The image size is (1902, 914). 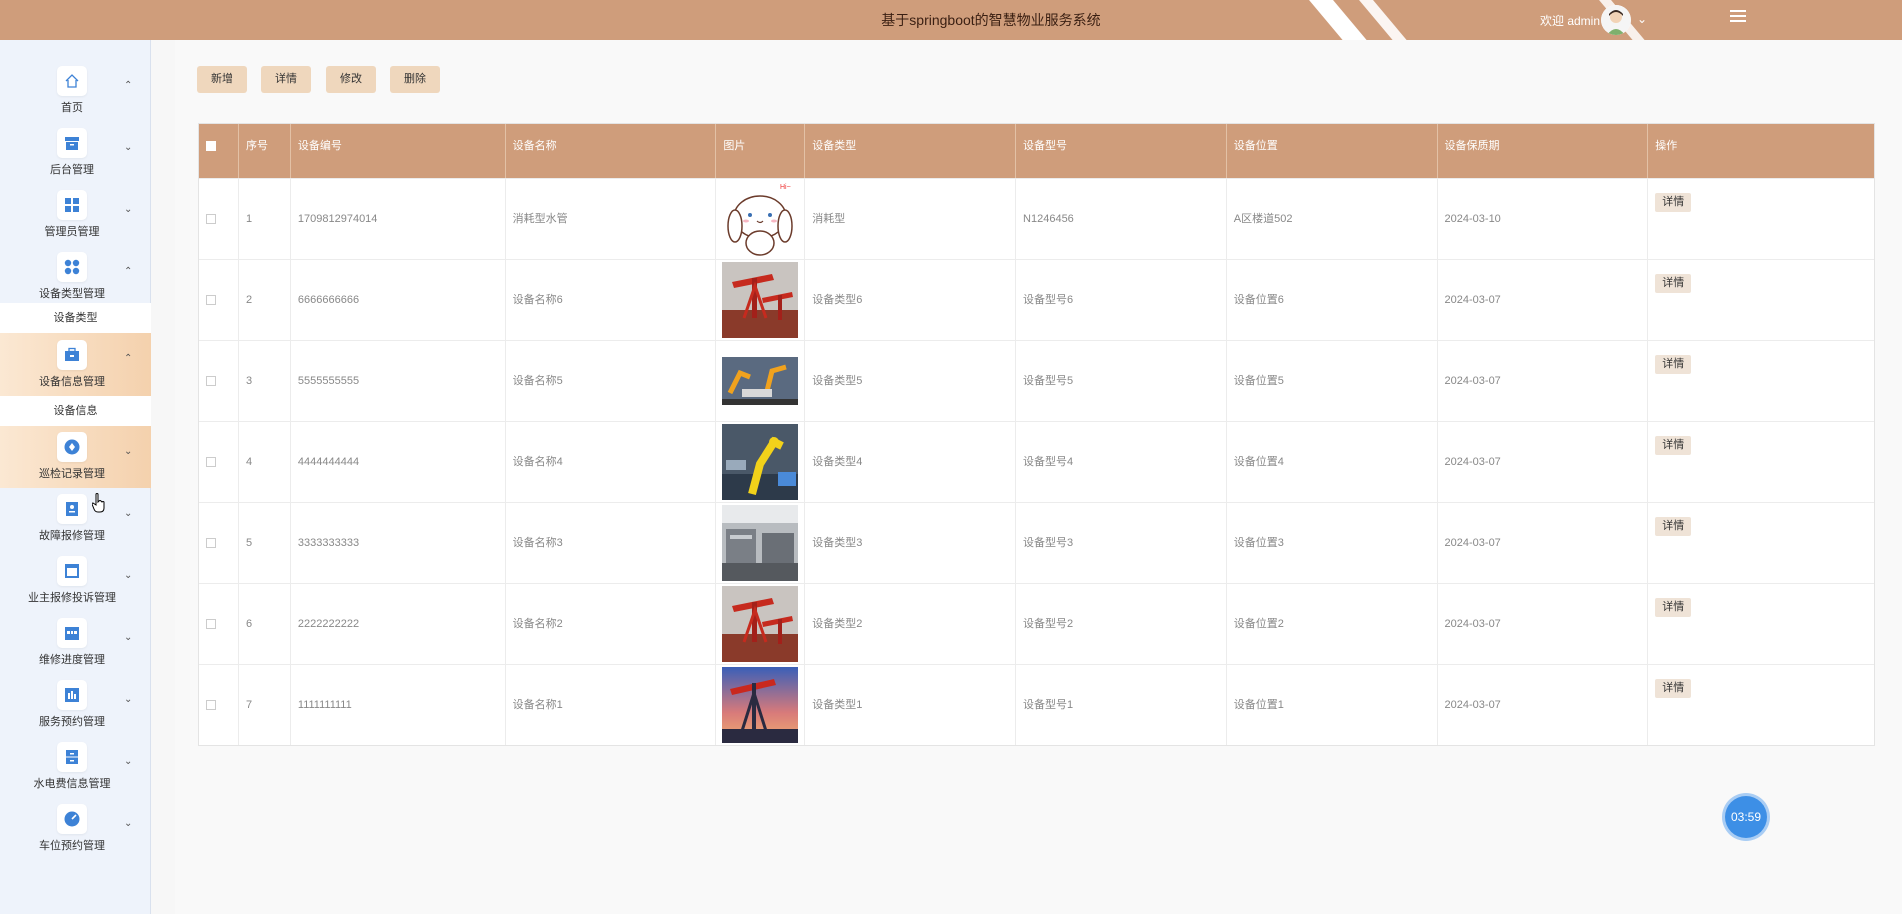 What do you see at coordinates (1761, 300) in the screenshot?
I see `cell-actions: 详情` at bounding box center [1761, 300].